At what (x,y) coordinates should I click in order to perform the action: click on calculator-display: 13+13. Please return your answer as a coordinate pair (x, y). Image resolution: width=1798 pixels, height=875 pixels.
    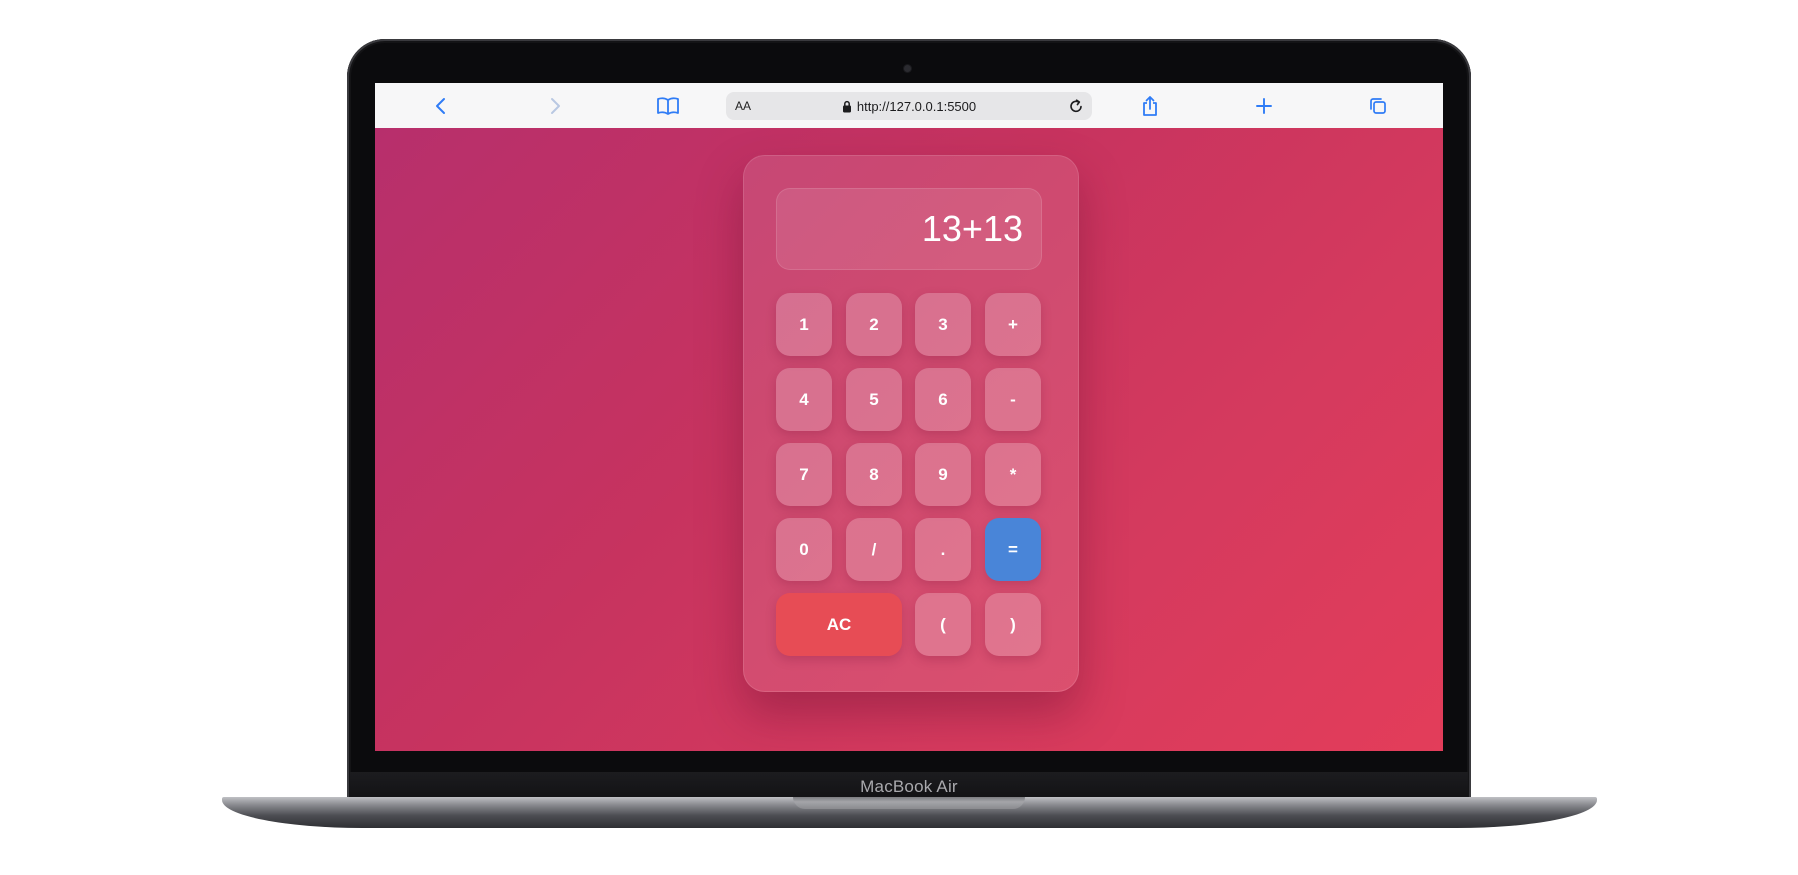
    Looking at the image, I should click on (909, 229).